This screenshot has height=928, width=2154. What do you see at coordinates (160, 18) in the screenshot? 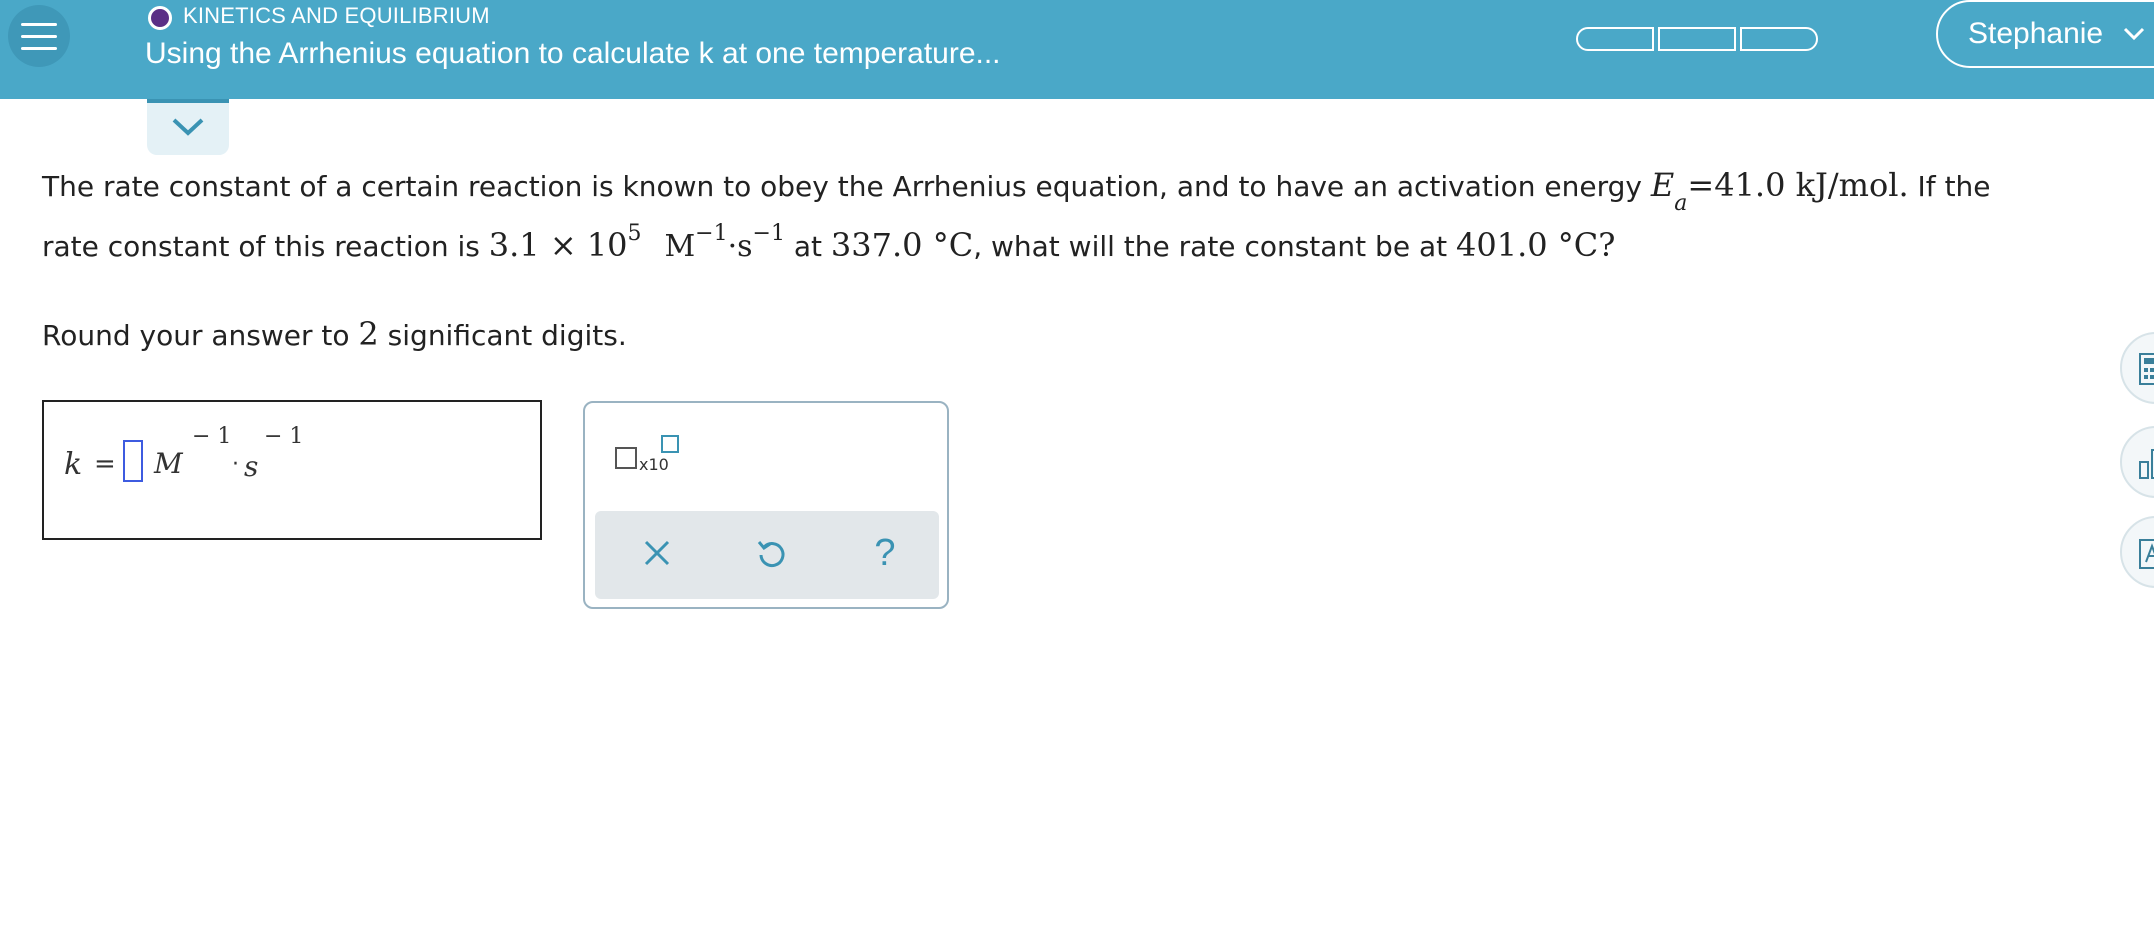
I see `topic-status-icon` at bounding box center [160, 18].